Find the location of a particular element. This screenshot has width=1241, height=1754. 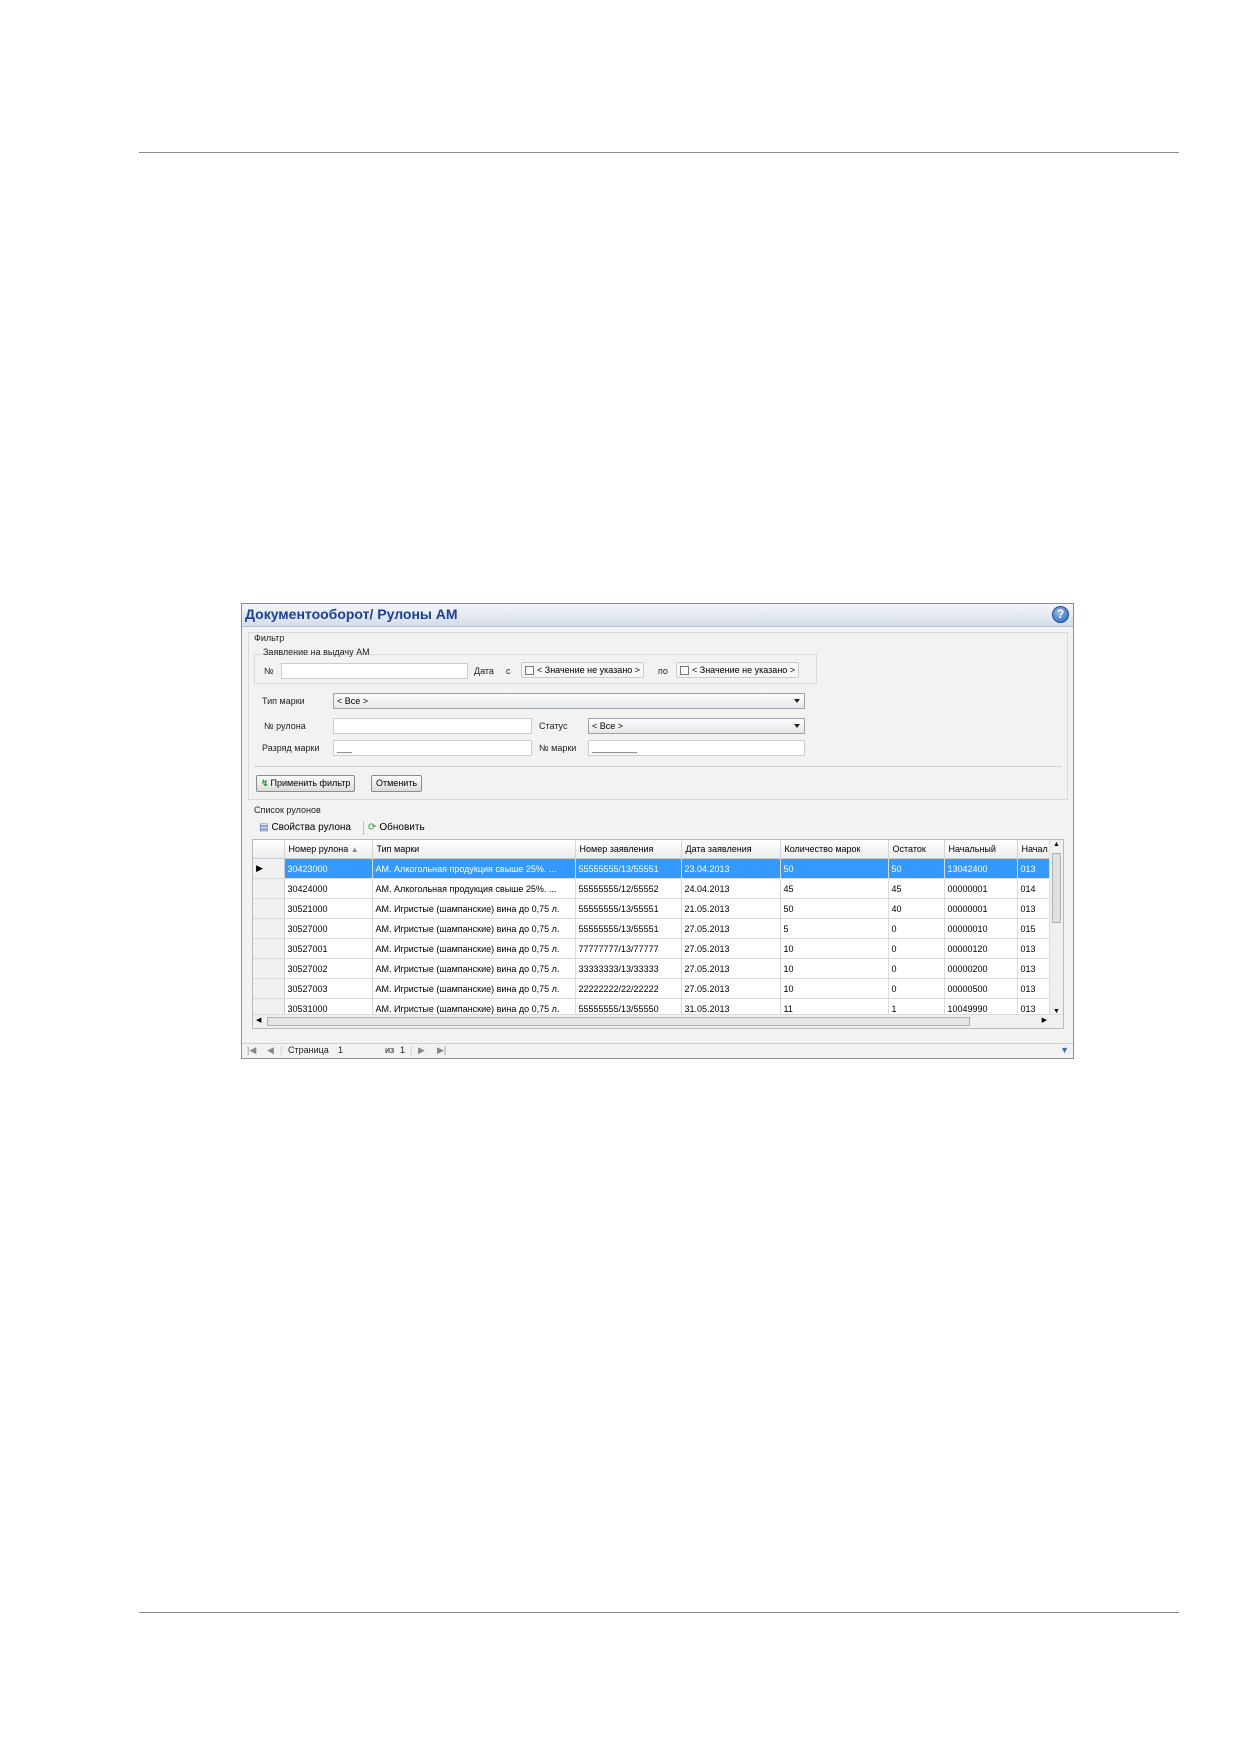

refresh-button: ⟳ Обновить is located at coordinates (396, 827).